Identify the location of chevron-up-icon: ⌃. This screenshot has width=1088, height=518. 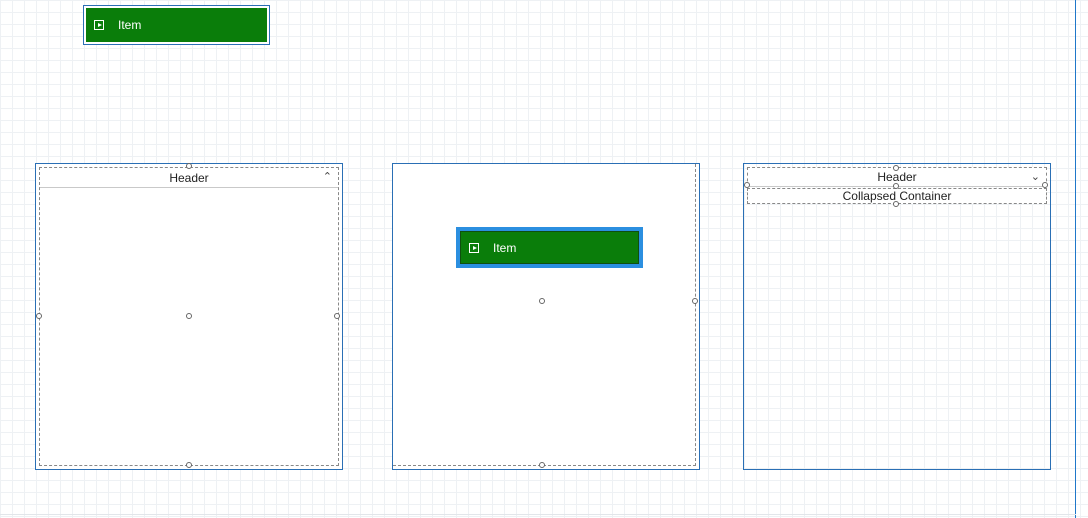
(327, 176).